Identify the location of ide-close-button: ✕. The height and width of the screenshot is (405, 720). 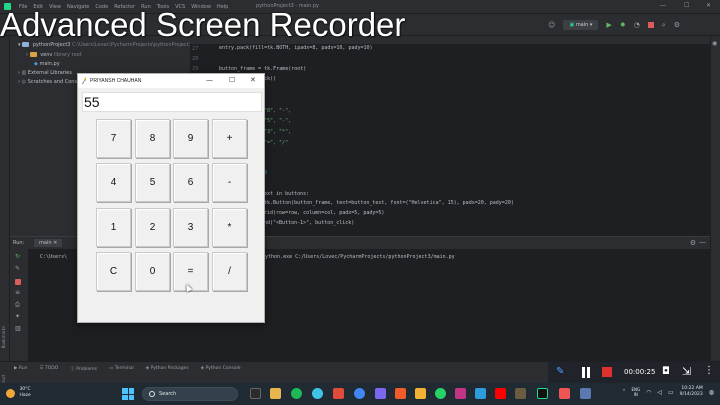
(708, 5).